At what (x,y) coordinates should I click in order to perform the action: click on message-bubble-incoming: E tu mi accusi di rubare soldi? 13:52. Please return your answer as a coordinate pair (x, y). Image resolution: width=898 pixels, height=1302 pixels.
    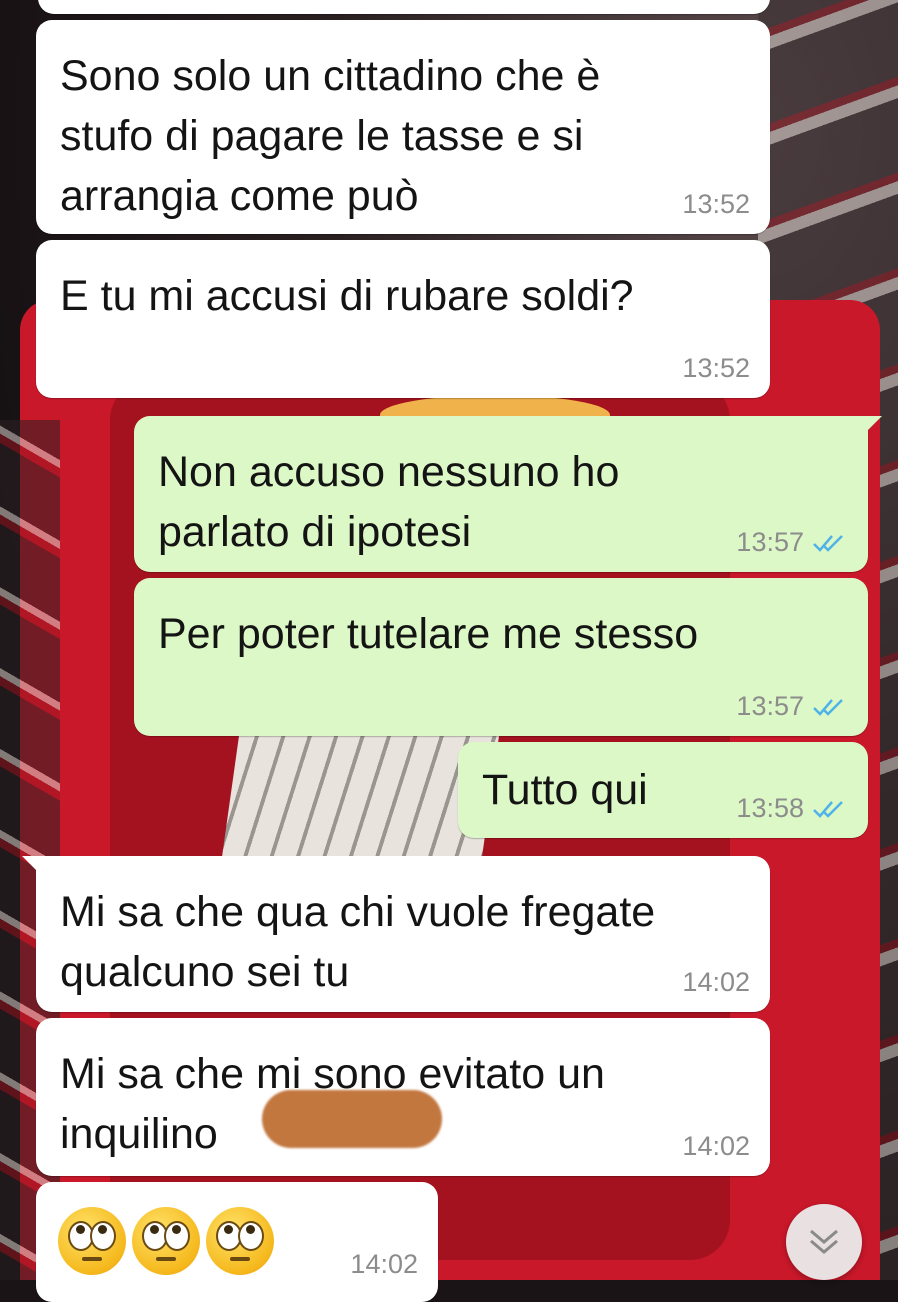
    Looking at the image, I should click on (403, 319).